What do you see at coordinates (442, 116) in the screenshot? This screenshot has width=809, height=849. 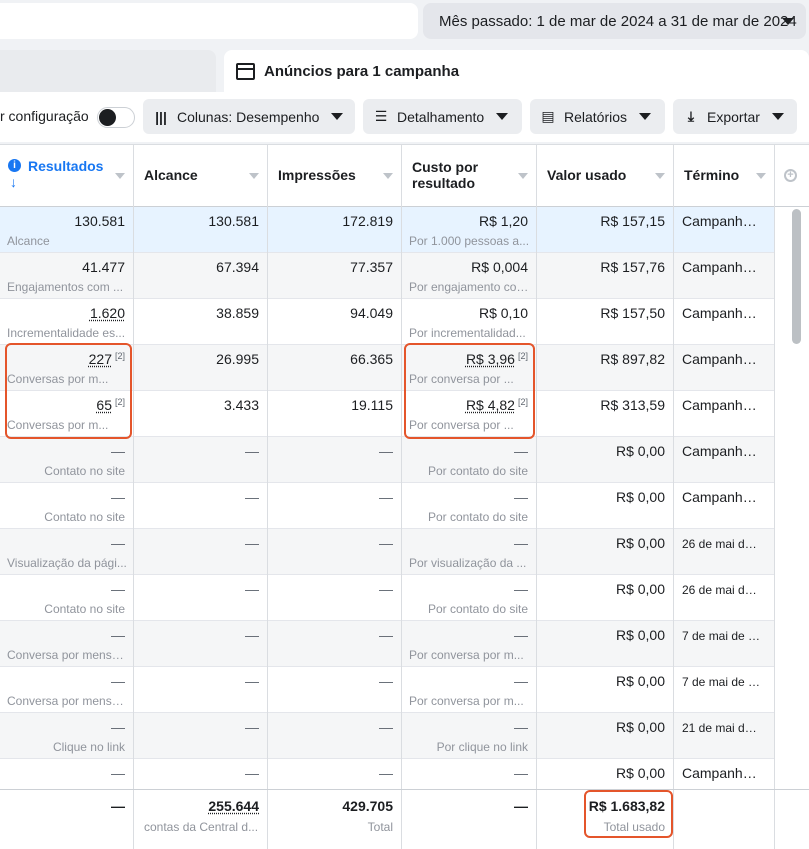 I see `breakdown-button: ☰ Detalhamento` at bounding box center [442, 116].